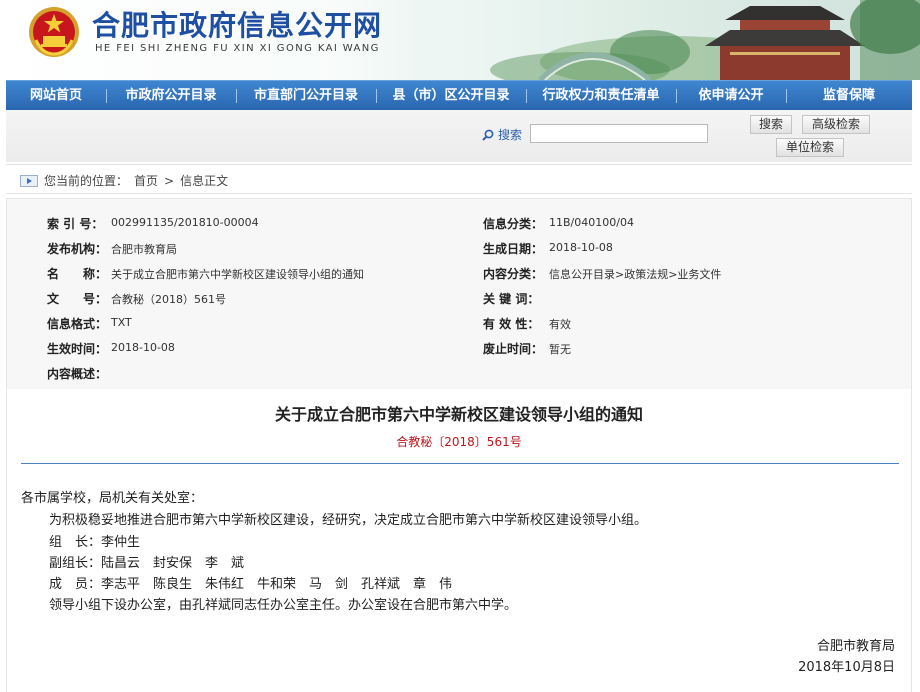 Image resolution: width=920 pixels, height=692 pixels. I want to click on nav-item-home: 网站首页, so click(56, 96).